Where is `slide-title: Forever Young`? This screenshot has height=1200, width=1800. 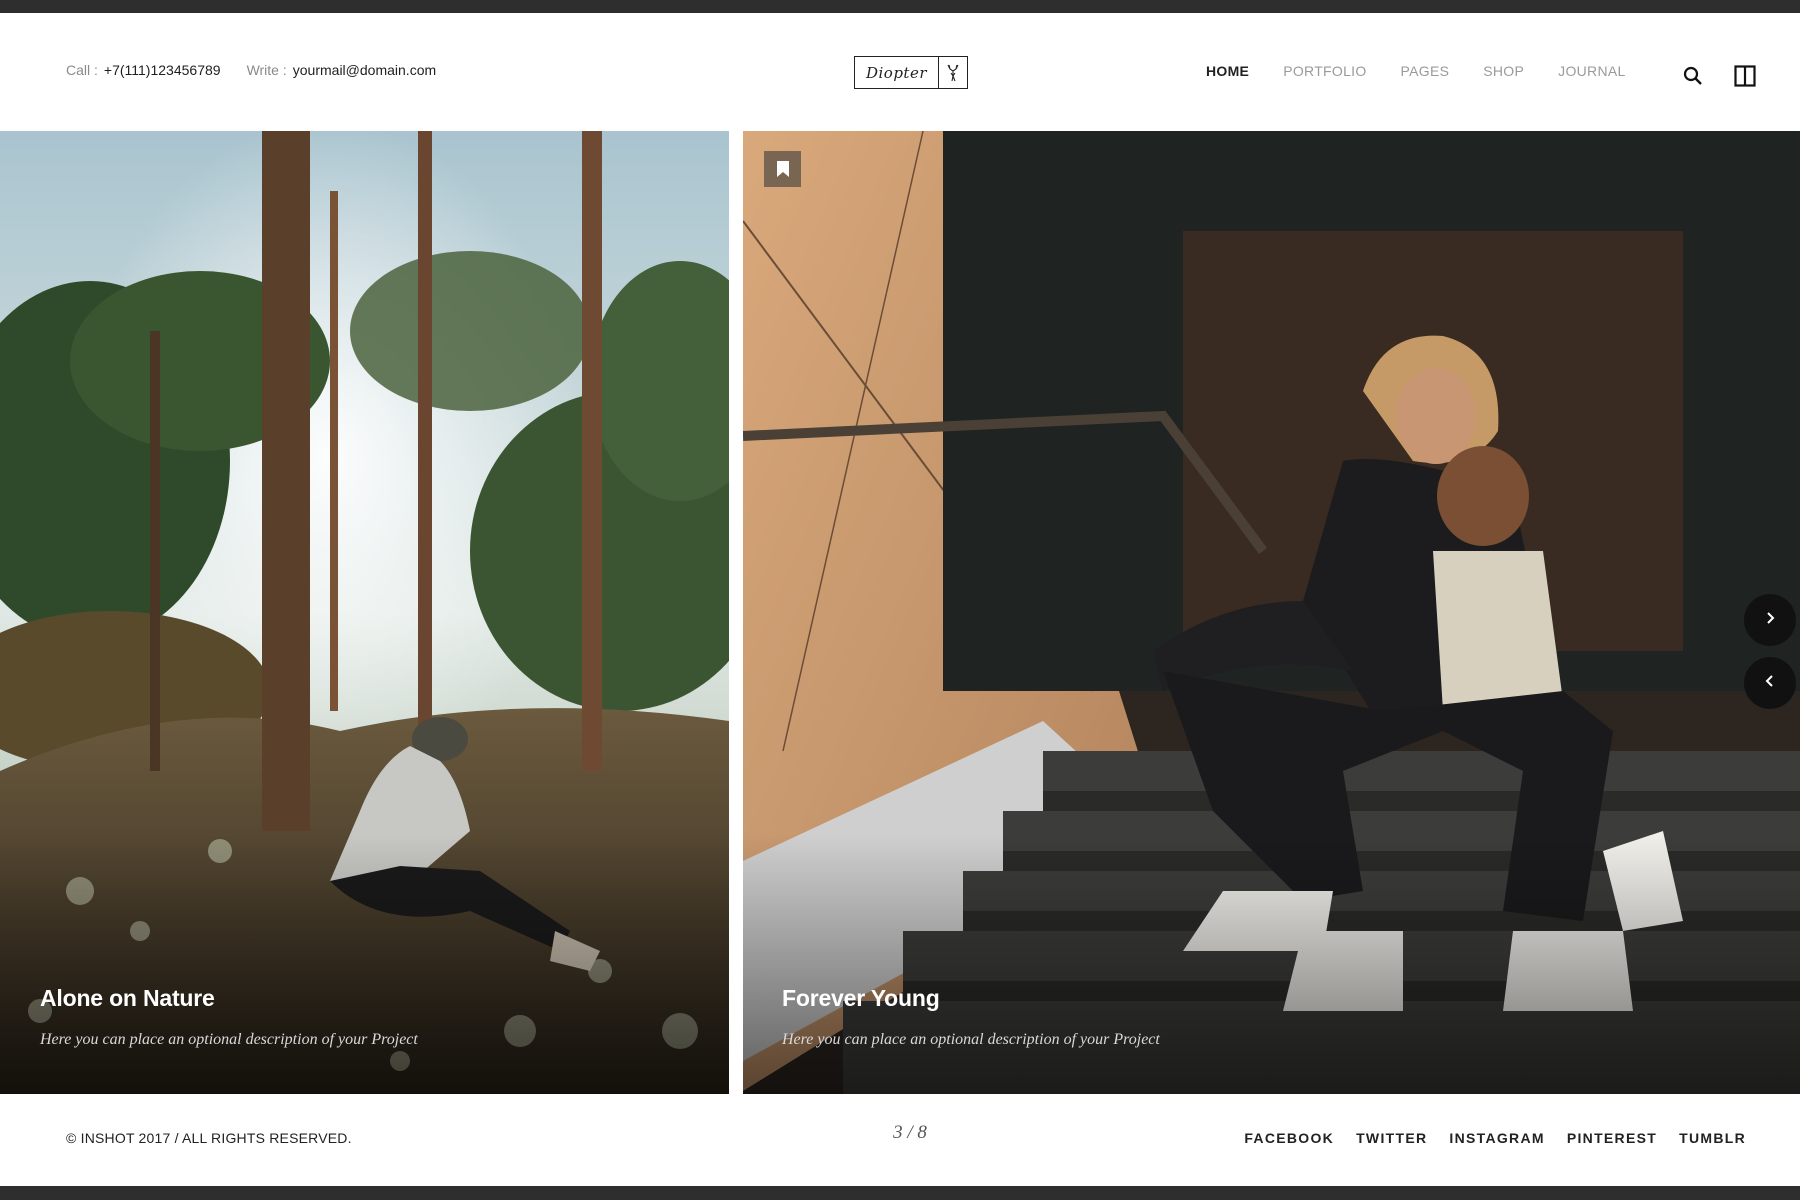
slide-title: Forever Young is located at coordinates (861, 998).